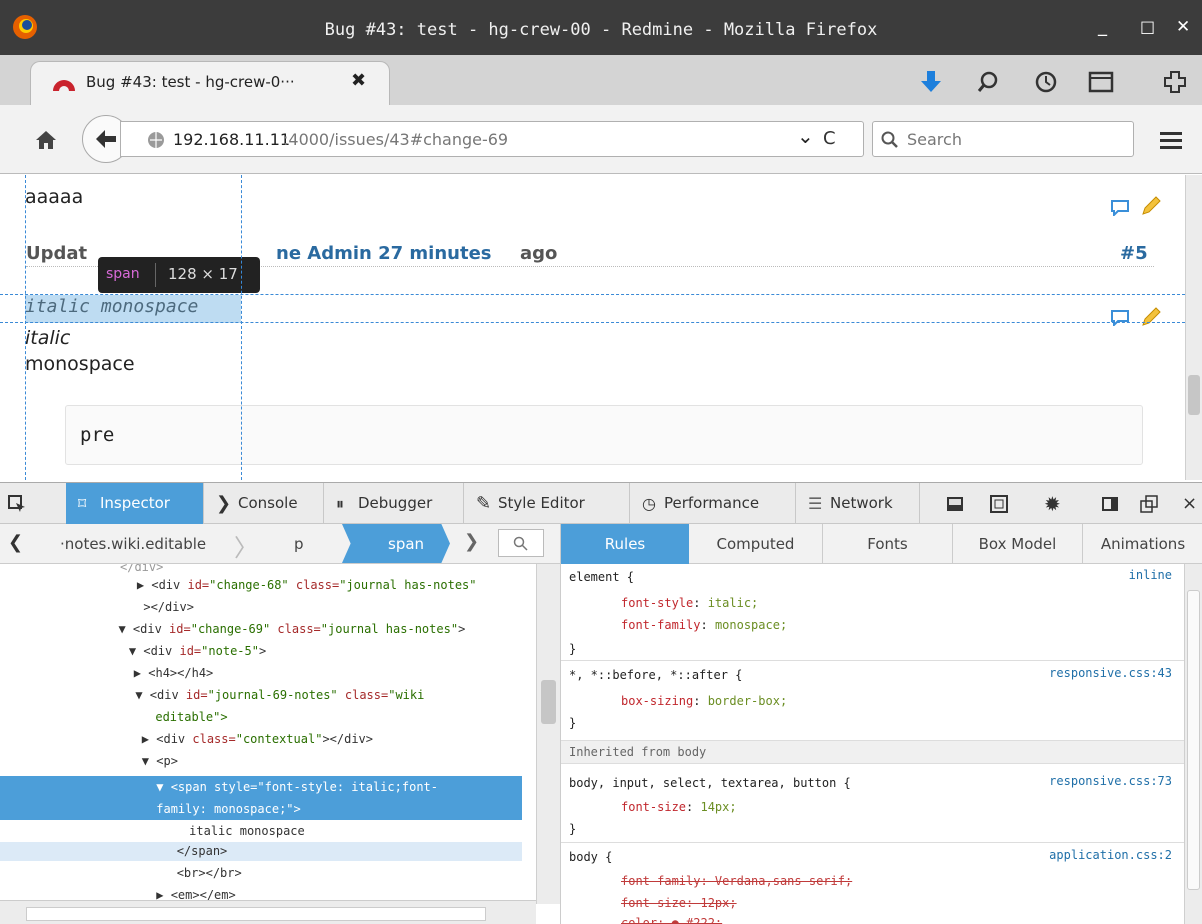 This screenshot has width=1202, height=924. I want to click on guide-bottom, so click(592, 322).